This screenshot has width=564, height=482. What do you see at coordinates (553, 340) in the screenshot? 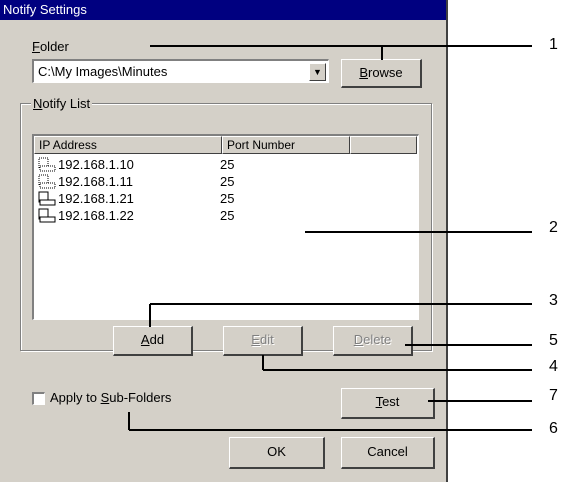
I see `callout-5: 5` at bounding box center [553, 340].